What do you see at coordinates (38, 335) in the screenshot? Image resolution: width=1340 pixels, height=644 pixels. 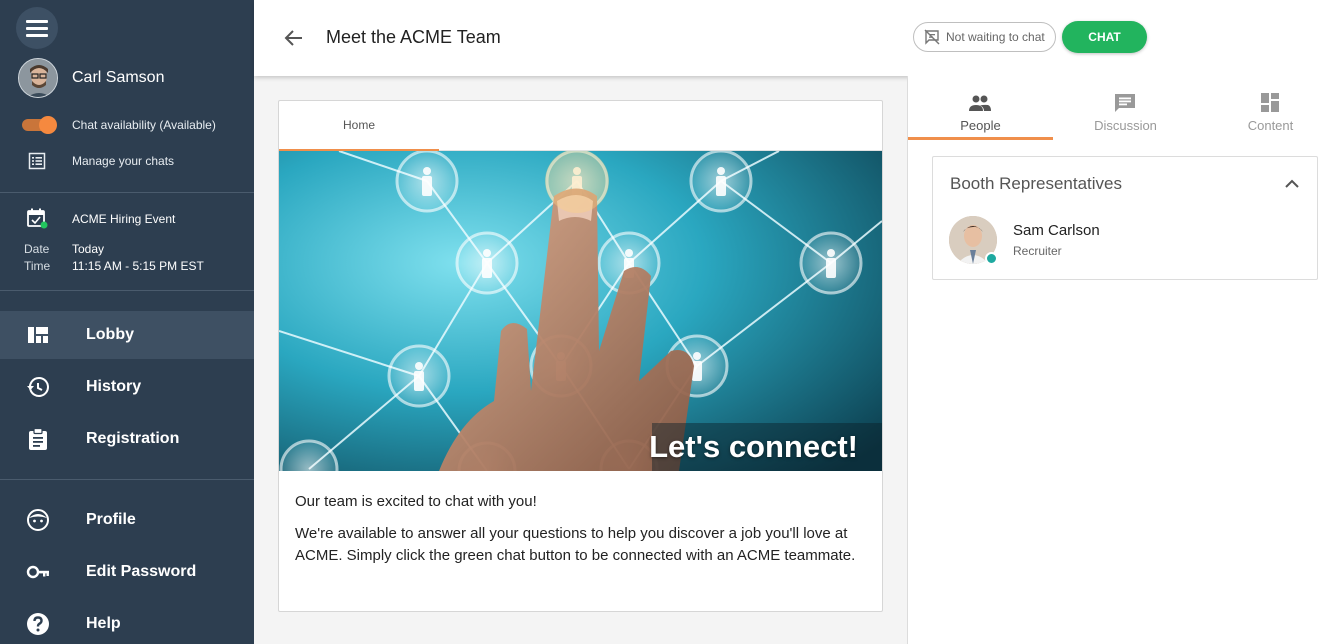 I see `dashboard-icon` at bounding box center [38, 335].